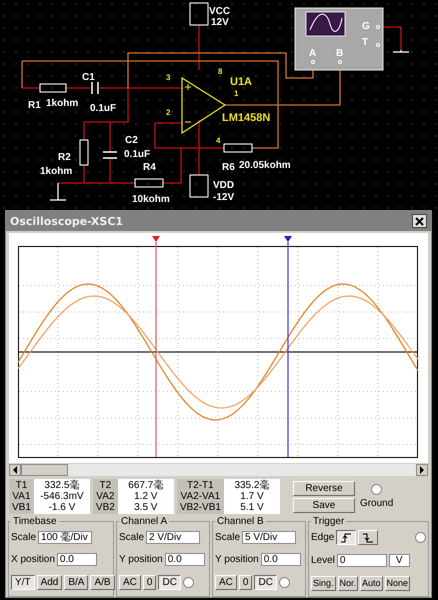 The width and height of the screenshot is (438, 600). I want to click on readout-value: 1.7 V, so click(252, 496).